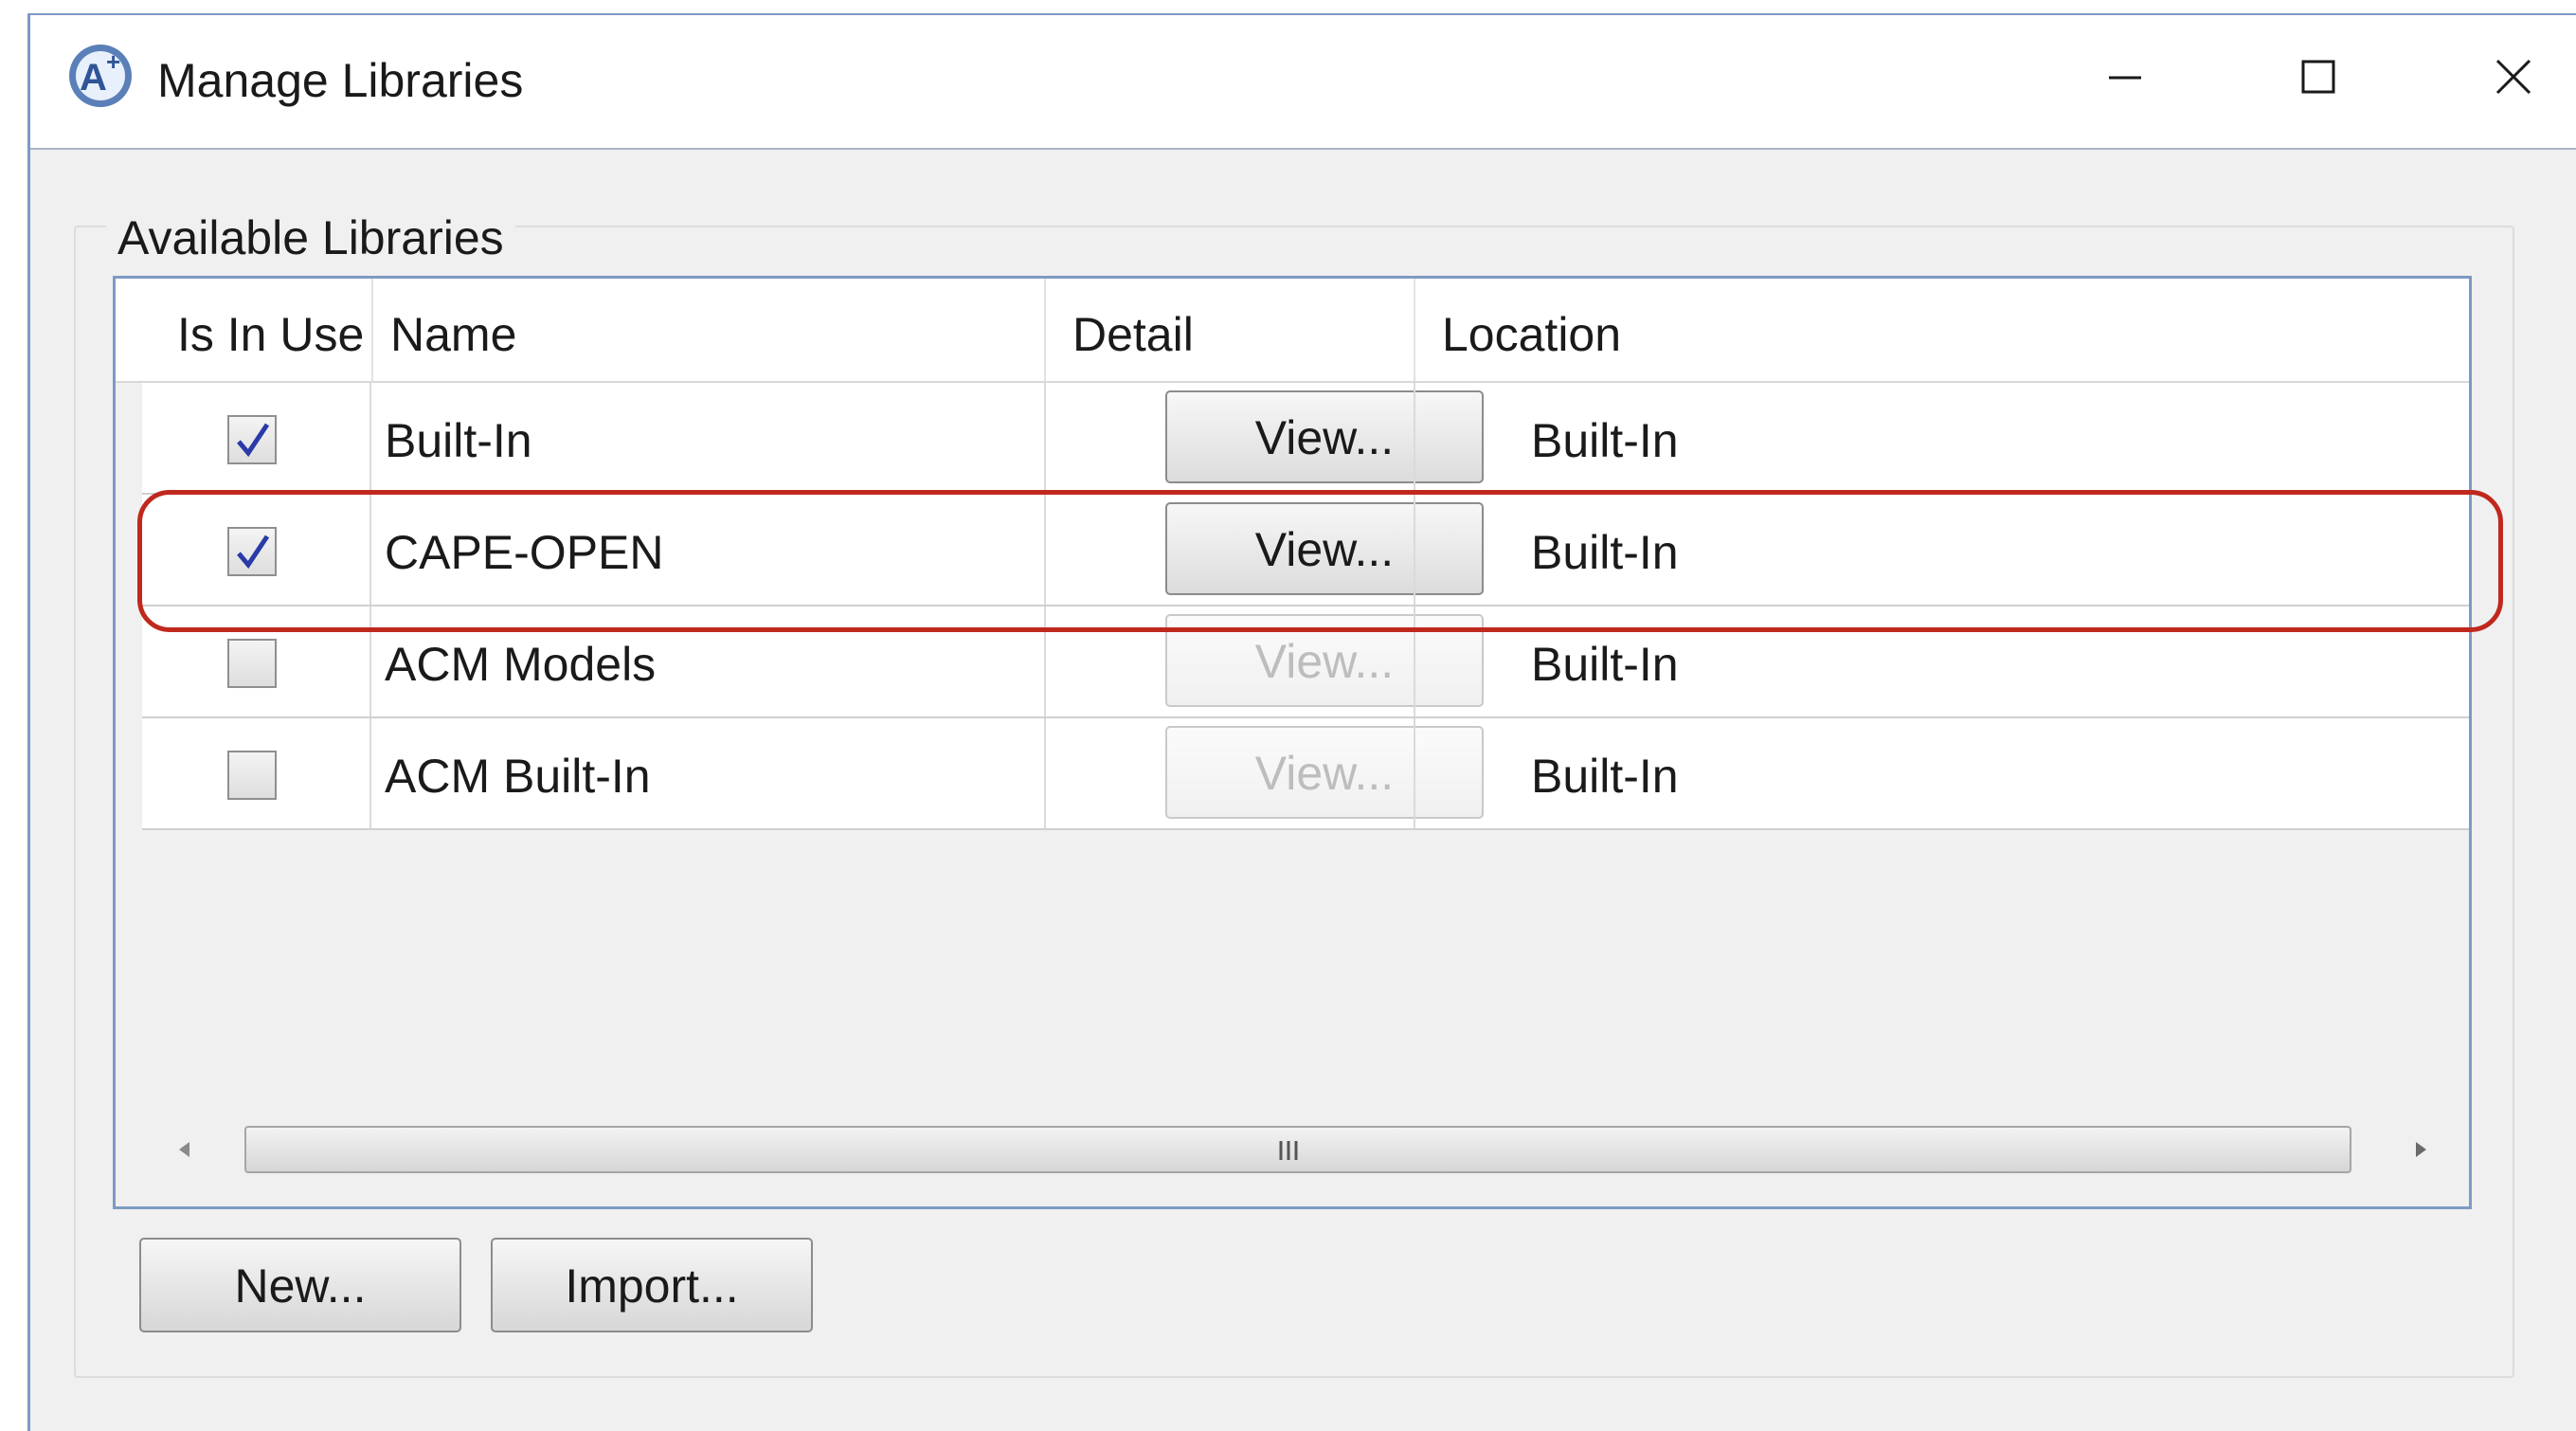  I want to click on maximize-icon, so click(2318, 77).